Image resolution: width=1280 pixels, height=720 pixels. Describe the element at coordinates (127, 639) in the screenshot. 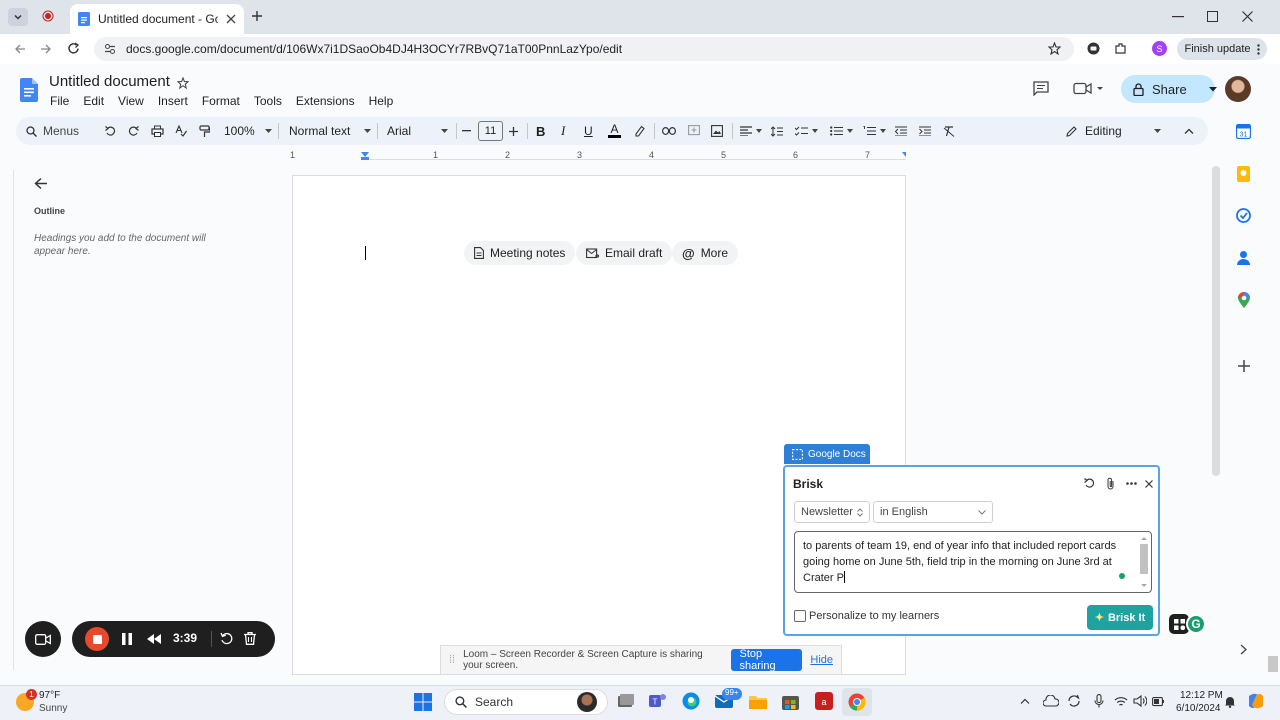

I see `pause-icon` at that location.